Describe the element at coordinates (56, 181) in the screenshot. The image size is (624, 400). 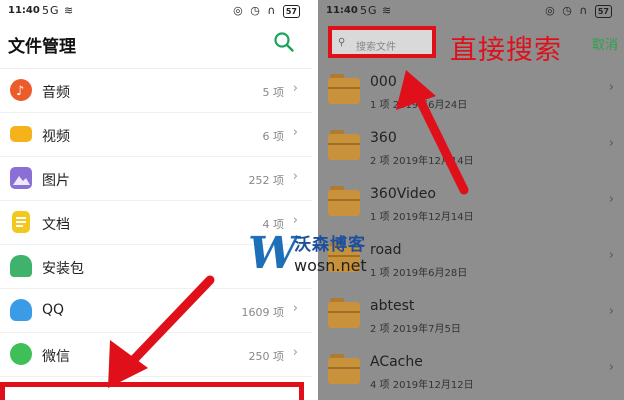
I see `category-label: 图片` at that location.